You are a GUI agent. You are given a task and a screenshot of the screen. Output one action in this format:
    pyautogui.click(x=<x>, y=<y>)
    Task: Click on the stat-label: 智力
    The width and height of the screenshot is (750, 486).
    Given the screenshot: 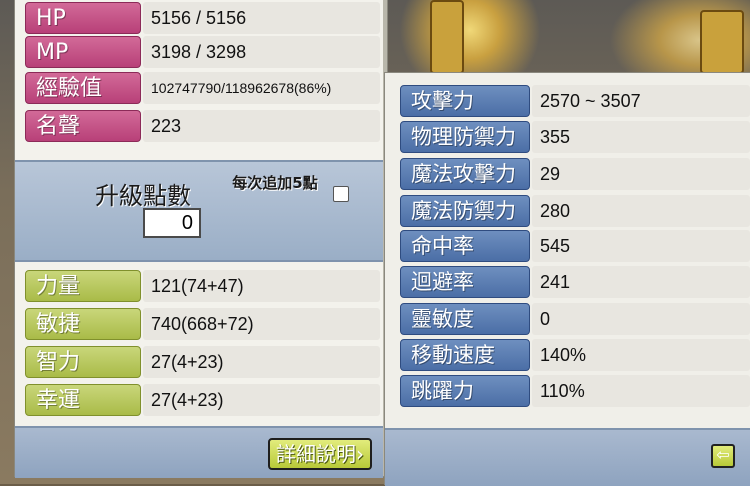 What is the action you would take?
    pyautogui.click(x=83, y=362)
    